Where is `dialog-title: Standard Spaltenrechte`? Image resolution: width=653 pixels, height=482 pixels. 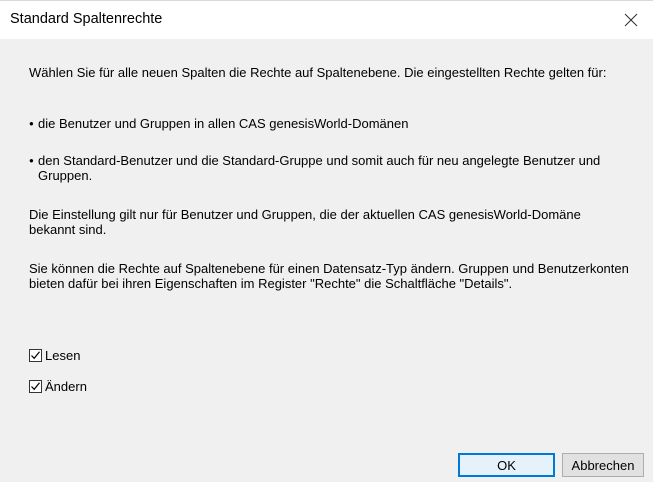 dialog-title: Standard Spaltenrechte is located at coordinates (86, 19).